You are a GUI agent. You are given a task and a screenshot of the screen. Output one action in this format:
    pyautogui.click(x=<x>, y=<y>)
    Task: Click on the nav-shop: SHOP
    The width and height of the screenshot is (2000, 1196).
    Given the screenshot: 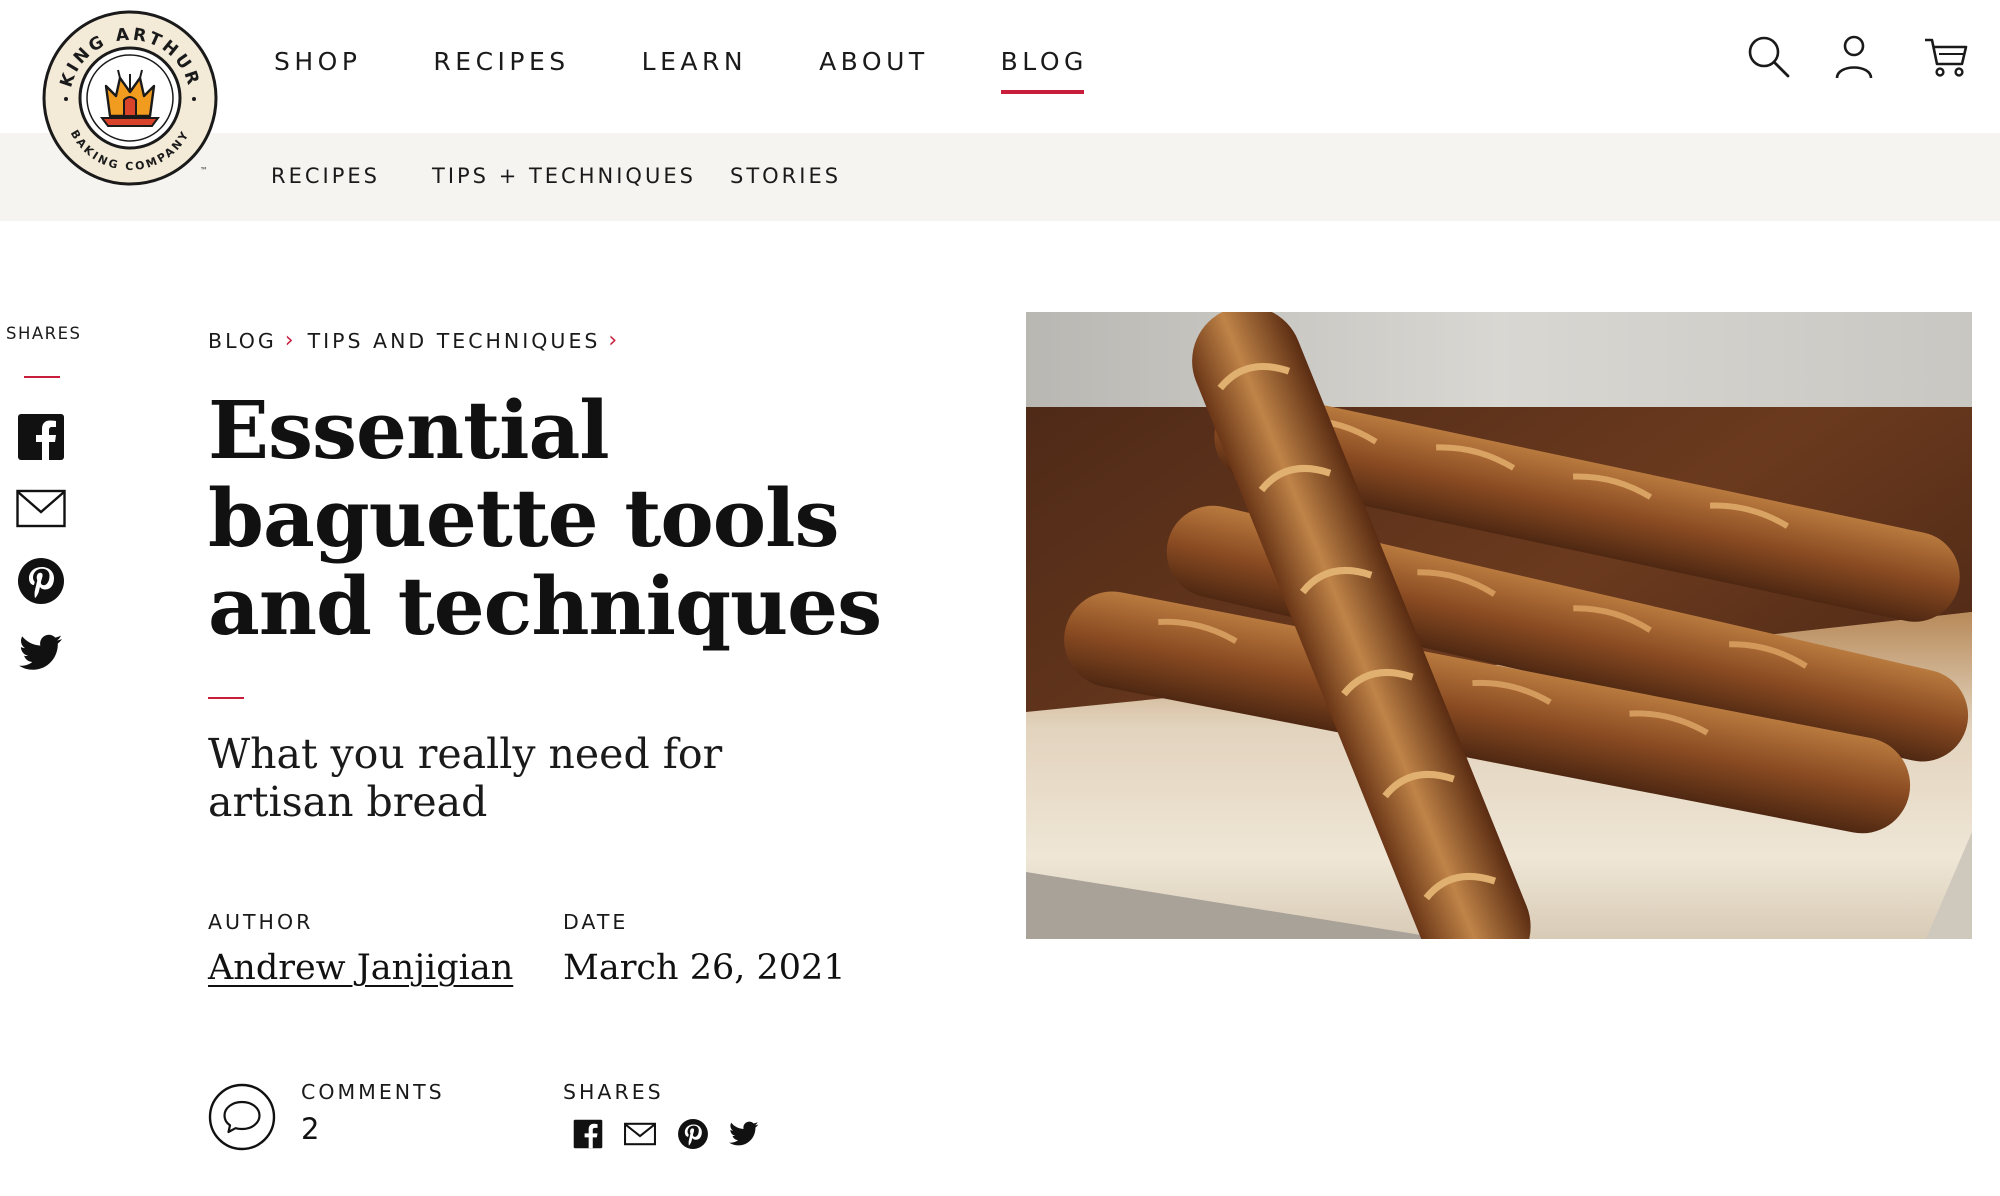 What is the action you would take?
    pyautogui.click(x=317, y=68)
    